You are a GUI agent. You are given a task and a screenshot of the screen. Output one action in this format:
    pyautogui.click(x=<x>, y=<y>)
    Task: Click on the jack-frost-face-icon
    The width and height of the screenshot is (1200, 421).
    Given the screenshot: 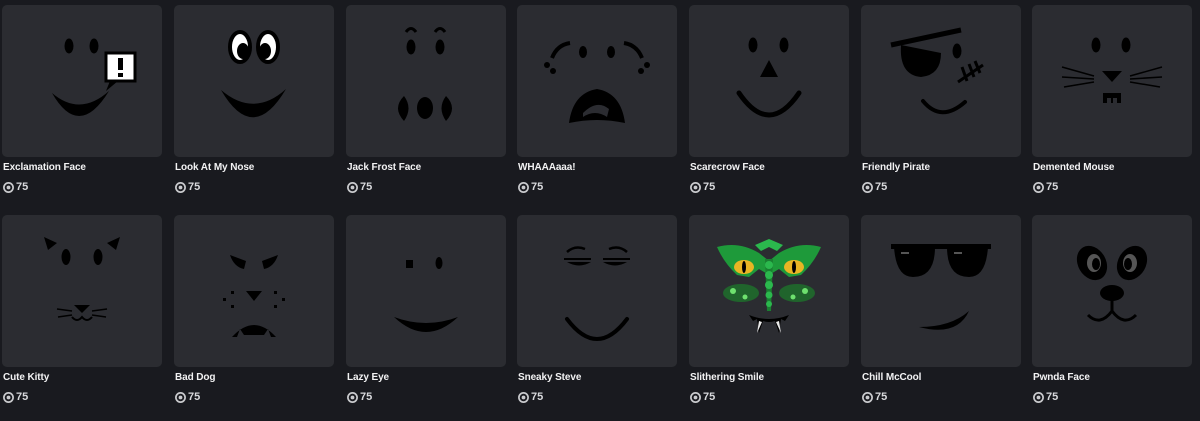 What is the action you would take?
    pyautogui.click(x=425, y=74)
    